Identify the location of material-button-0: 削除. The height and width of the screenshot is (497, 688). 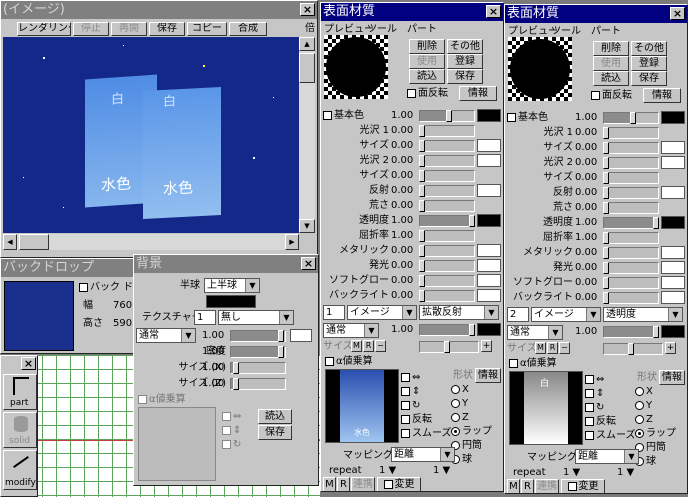
(427, 46).